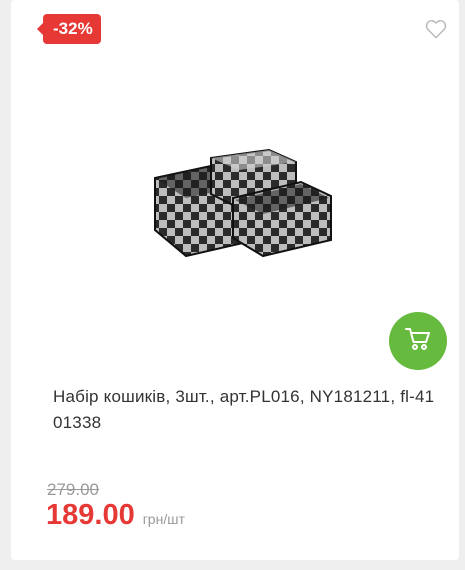 The image size is (465, 570). I want to click on favorite-heart-icon, so click(436, 29).